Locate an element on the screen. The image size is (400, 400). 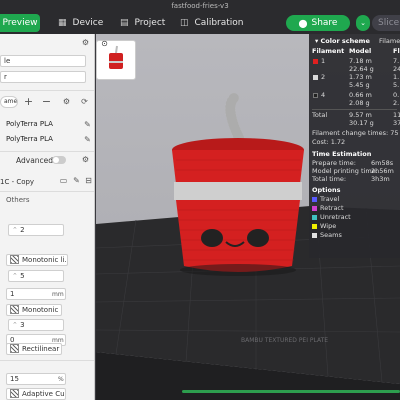
option-unretract: Unretract is located at coordinates (335, 217).